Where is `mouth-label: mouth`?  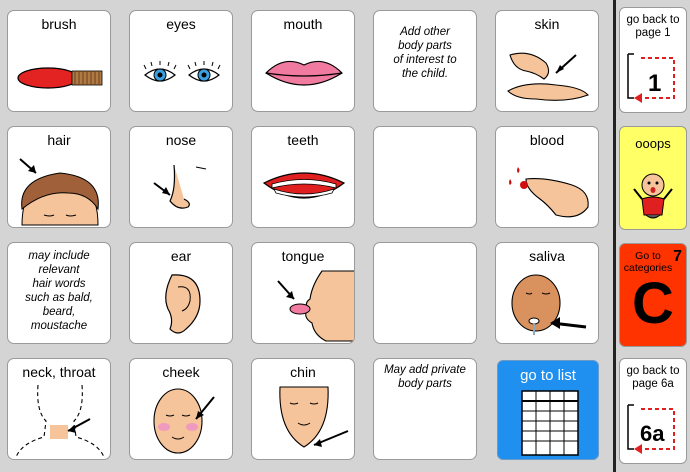 mouth-label: mouth is located at coordinates (303, 24).